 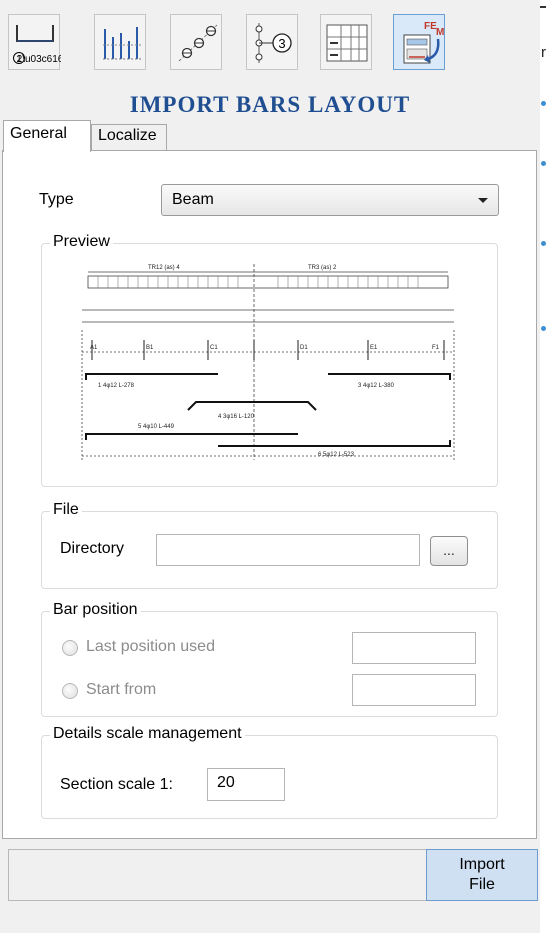 What do you see at coordinates (121, 689) in the screenshot?
I see `start-from-label: Start from` at bounding box center [121, 689].